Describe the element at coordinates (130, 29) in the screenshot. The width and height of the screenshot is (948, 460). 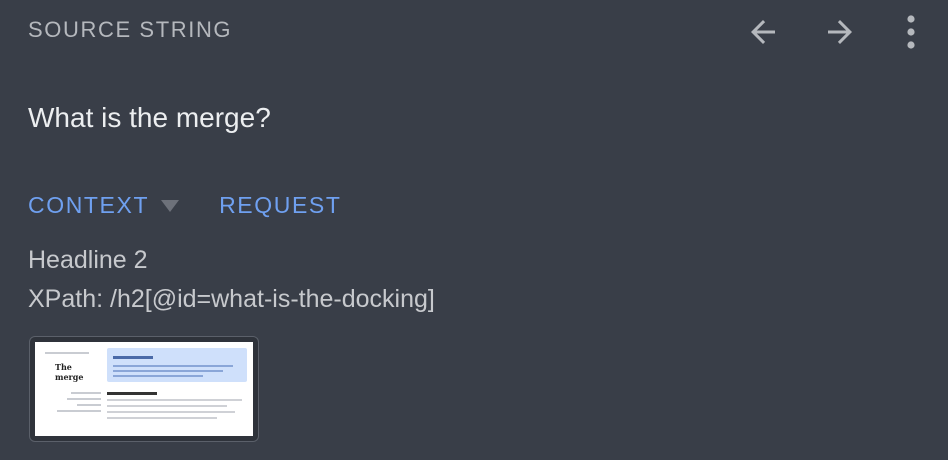
I see `source-string-header: SOURCE STRING` at that location.